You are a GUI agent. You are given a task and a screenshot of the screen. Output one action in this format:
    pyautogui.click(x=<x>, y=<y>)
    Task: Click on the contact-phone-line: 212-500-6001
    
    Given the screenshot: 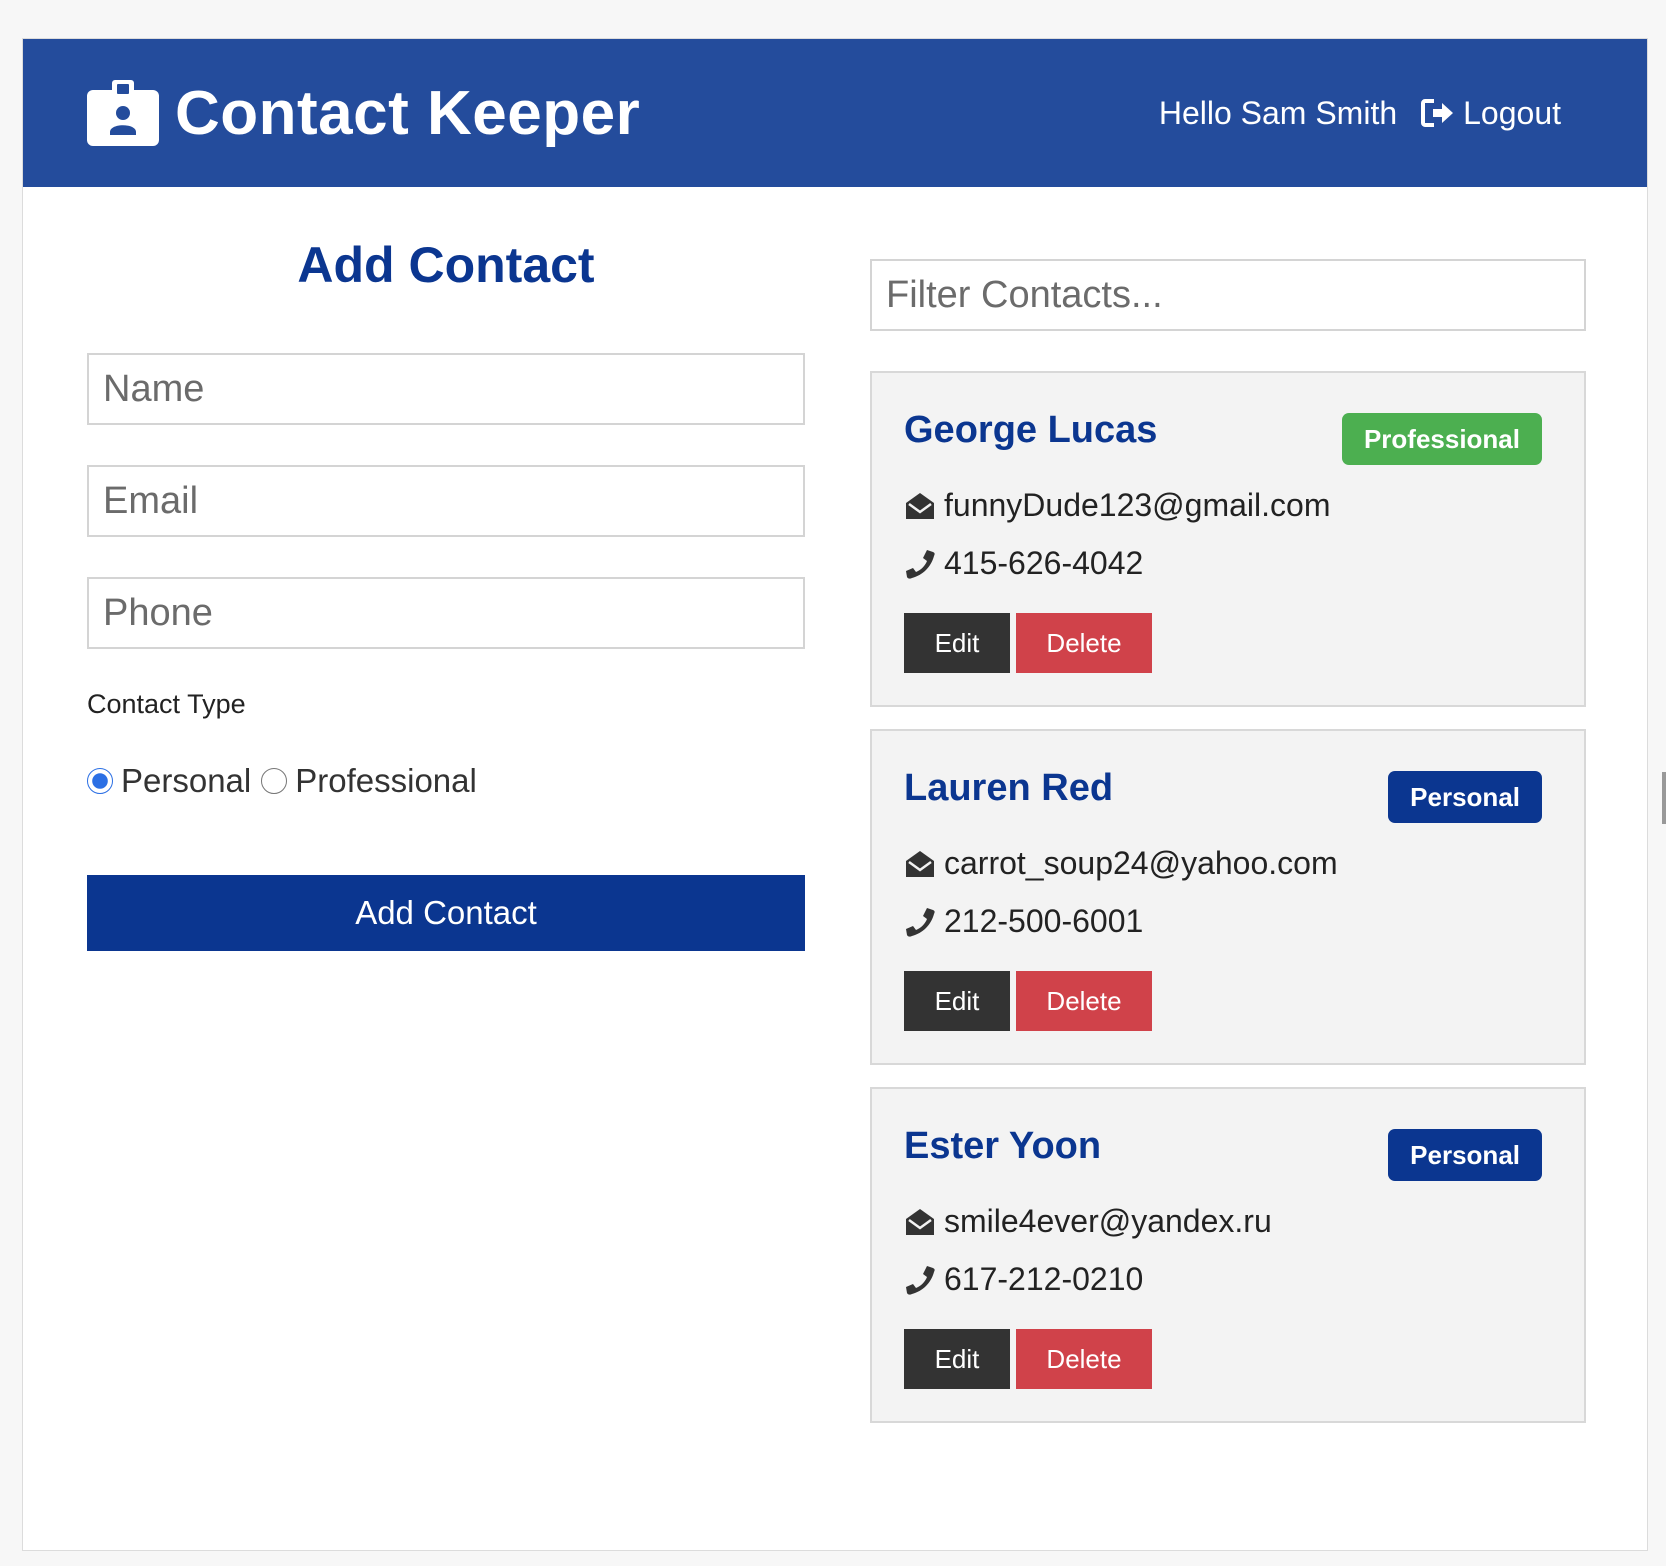 What is the action you would take?
    pyautogui.click(x=1023, y=921)
    